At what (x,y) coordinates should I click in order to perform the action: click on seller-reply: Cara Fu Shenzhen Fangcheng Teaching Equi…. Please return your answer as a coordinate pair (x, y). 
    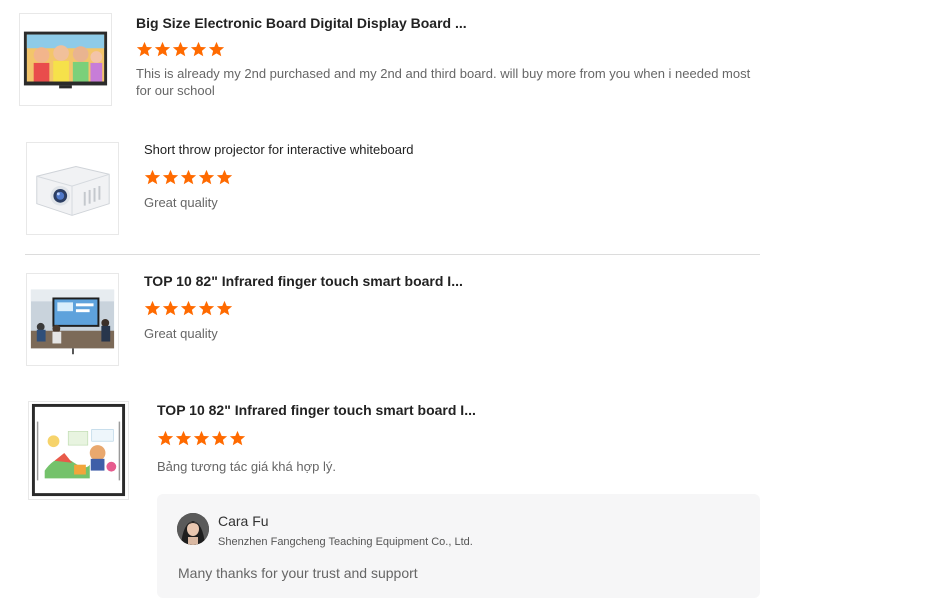
    Looking at the image, I should click on (458, 546).